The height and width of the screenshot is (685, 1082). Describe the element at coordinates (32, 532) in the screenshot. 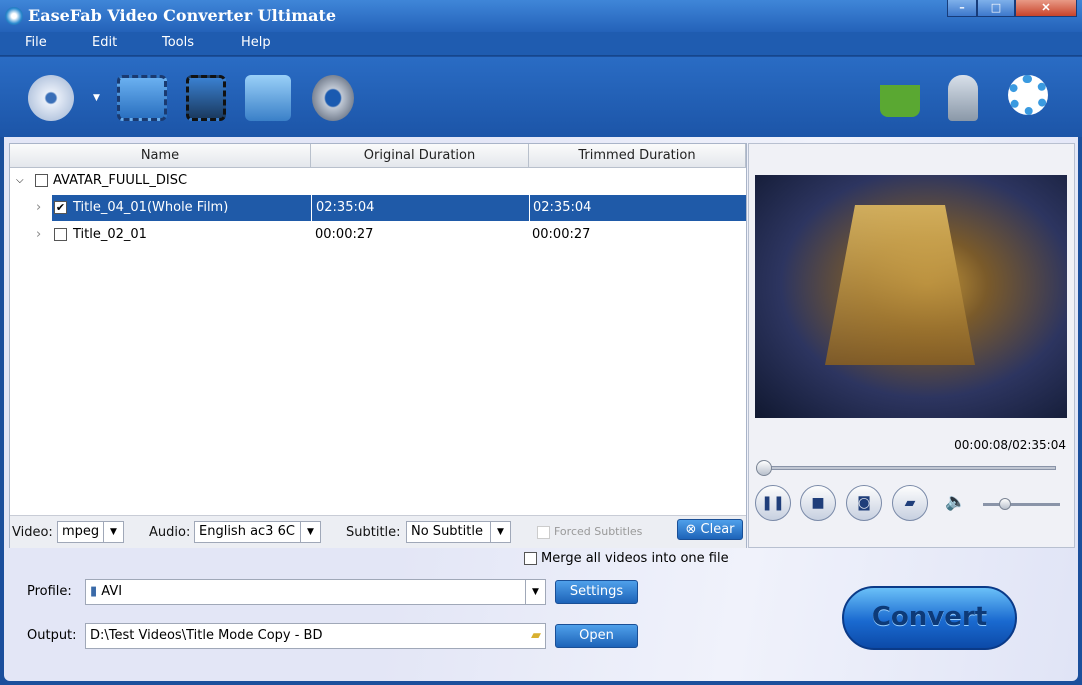

I see `video-label: Video:` at that location.